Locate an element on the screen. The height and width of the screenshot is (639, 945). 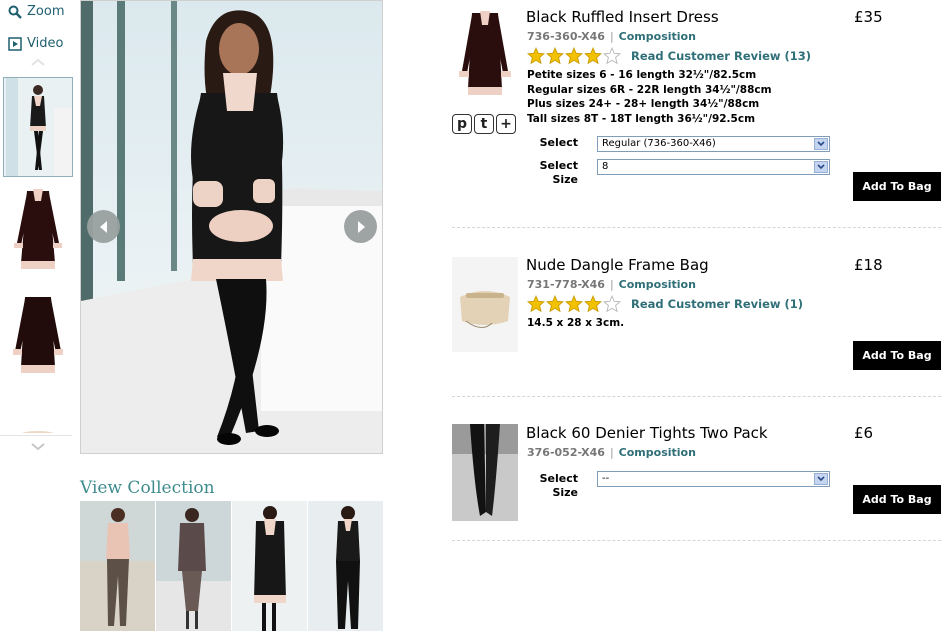
video-label: Video is located at coordinates (45, 43).